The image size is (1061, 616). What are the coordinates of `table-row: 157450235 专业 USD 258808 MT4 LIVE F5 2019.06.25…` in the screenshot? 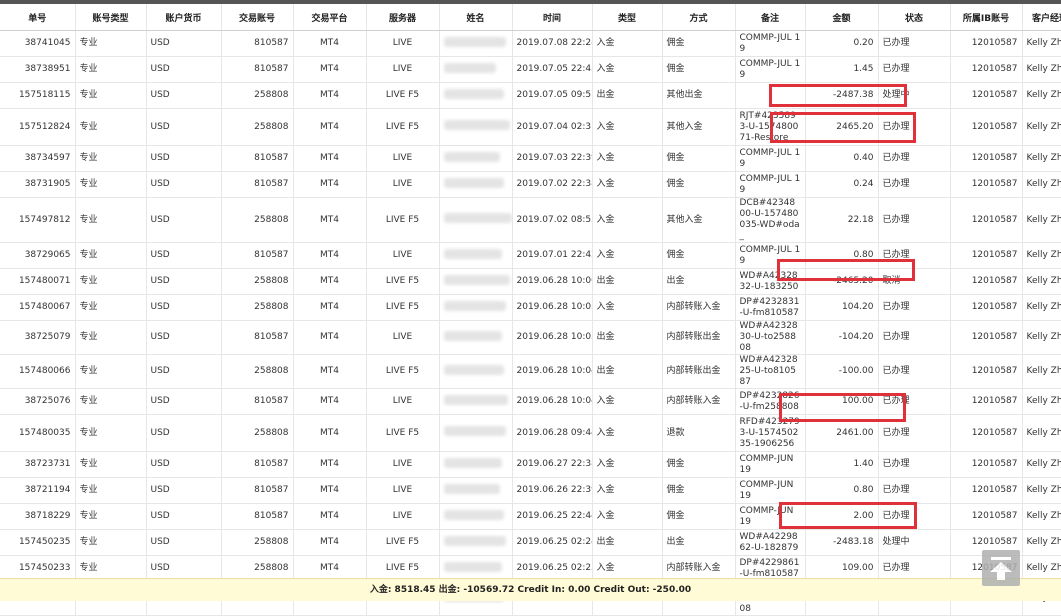 It's located at (530, 542).